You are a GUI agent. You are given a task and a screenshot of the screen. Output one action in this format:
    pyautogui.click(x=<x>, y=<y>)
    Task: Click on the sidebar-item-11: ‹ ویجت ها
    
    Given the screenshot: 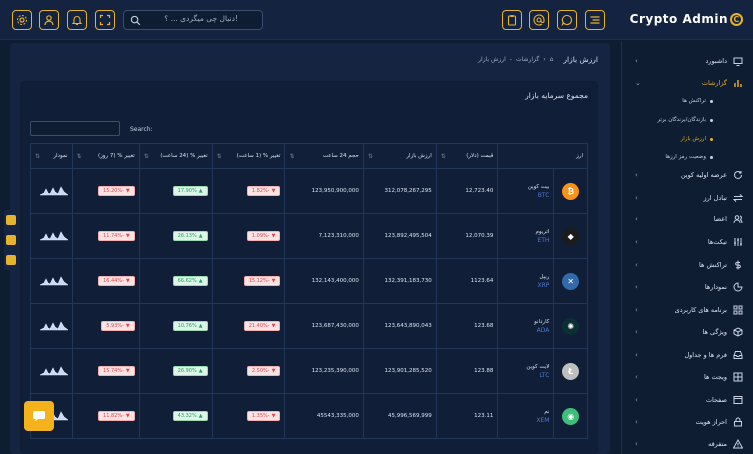 What is the action you would take?
    pyautogui.click(x=687, y=377)
    